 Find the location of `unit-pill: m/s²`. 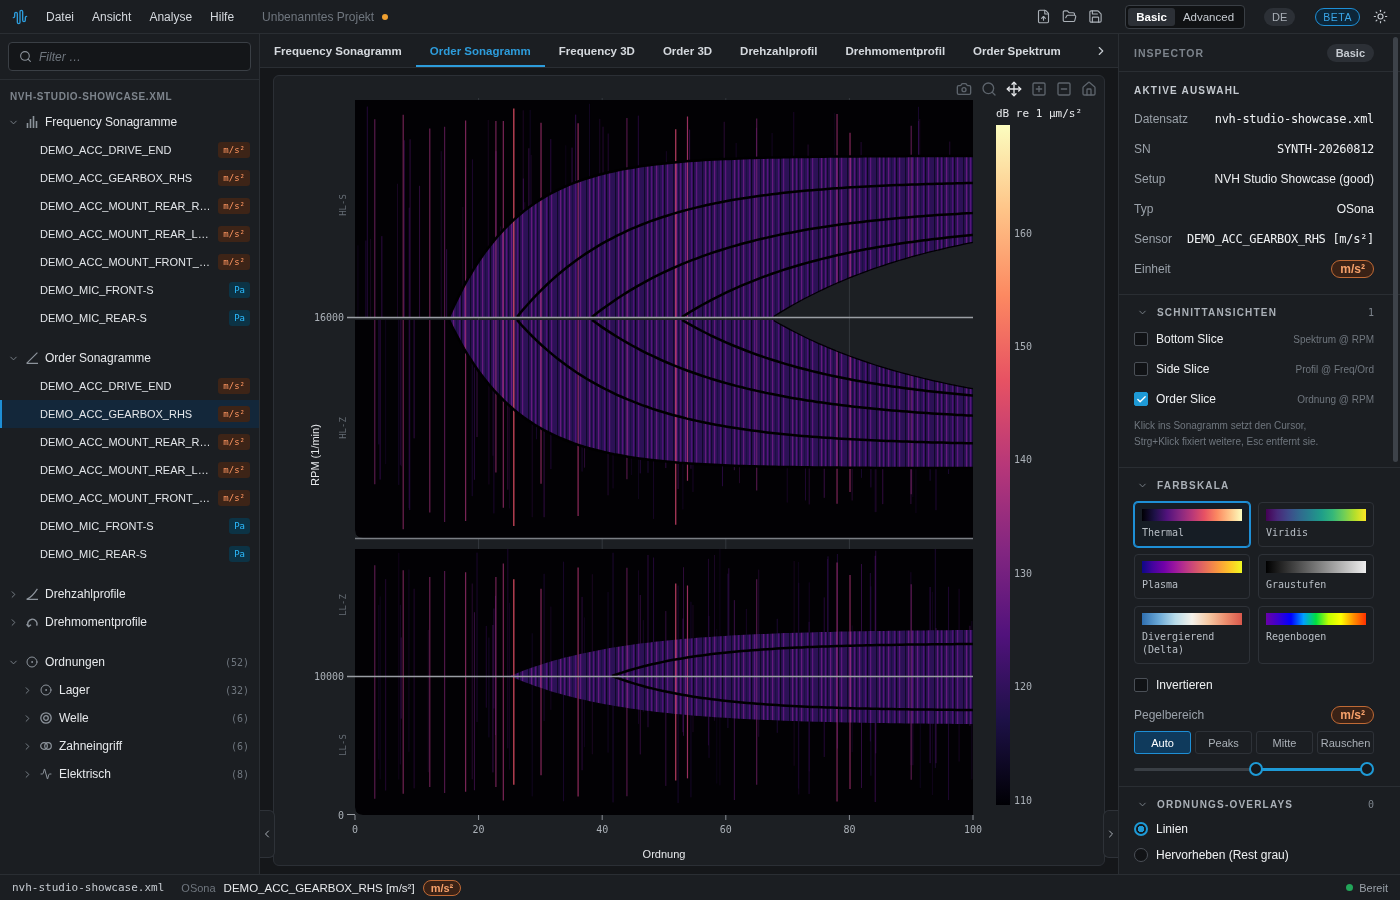

unit-pill: m/s² is located at coordinates (442, 887).